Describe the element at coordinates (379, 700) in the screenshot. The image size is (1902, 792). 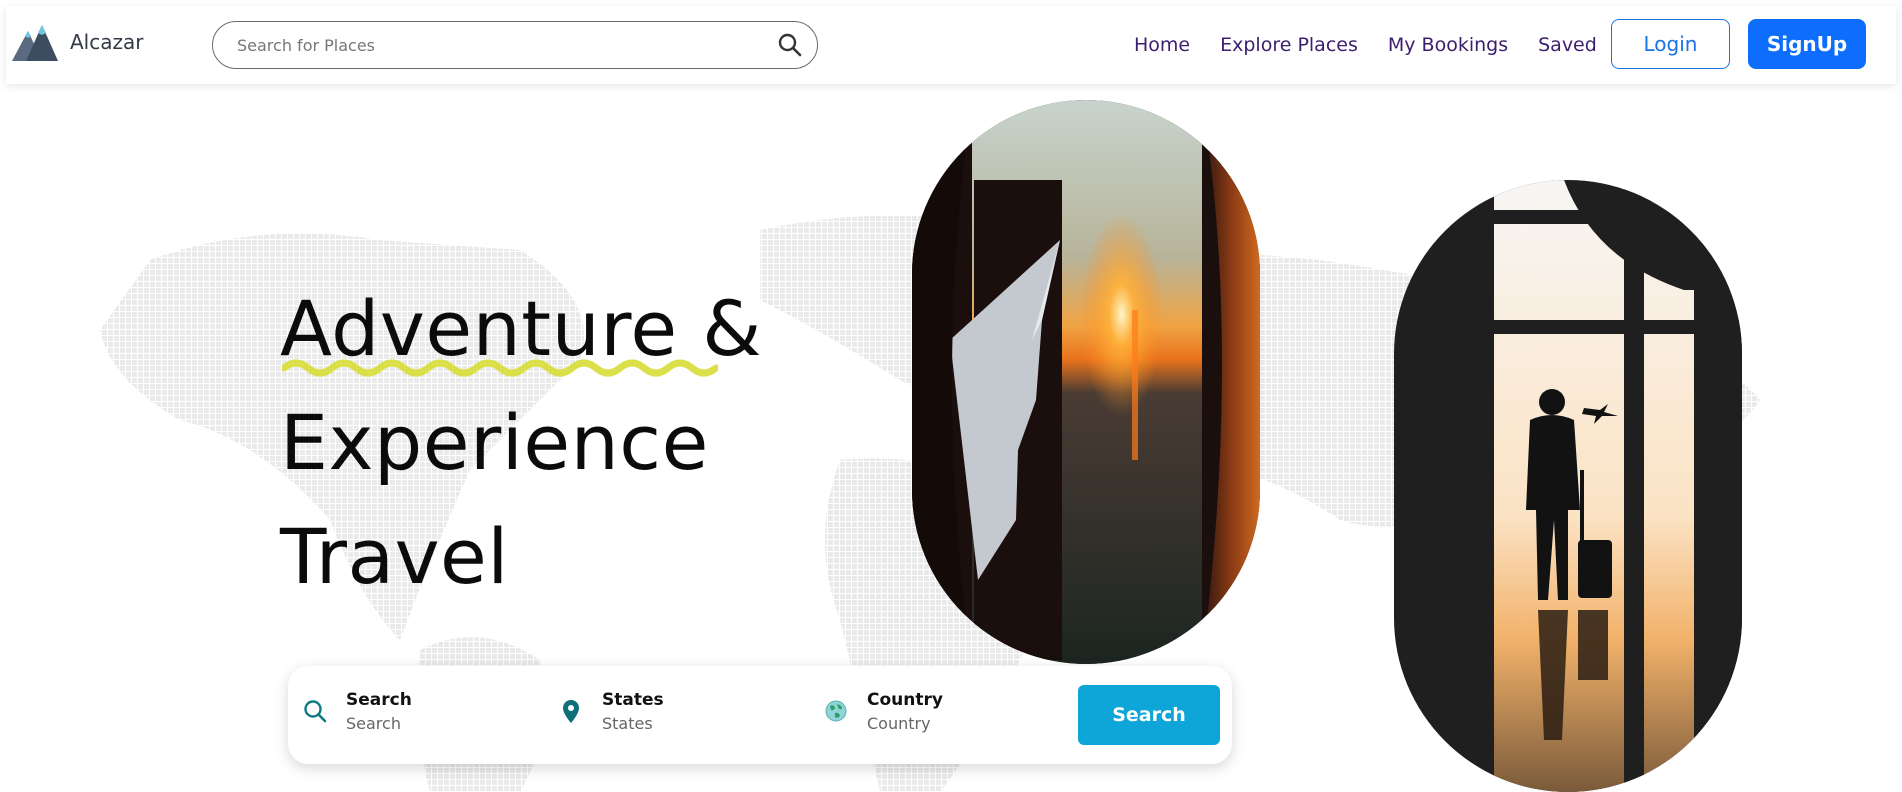
I see `search-field-label: Search` at that location.